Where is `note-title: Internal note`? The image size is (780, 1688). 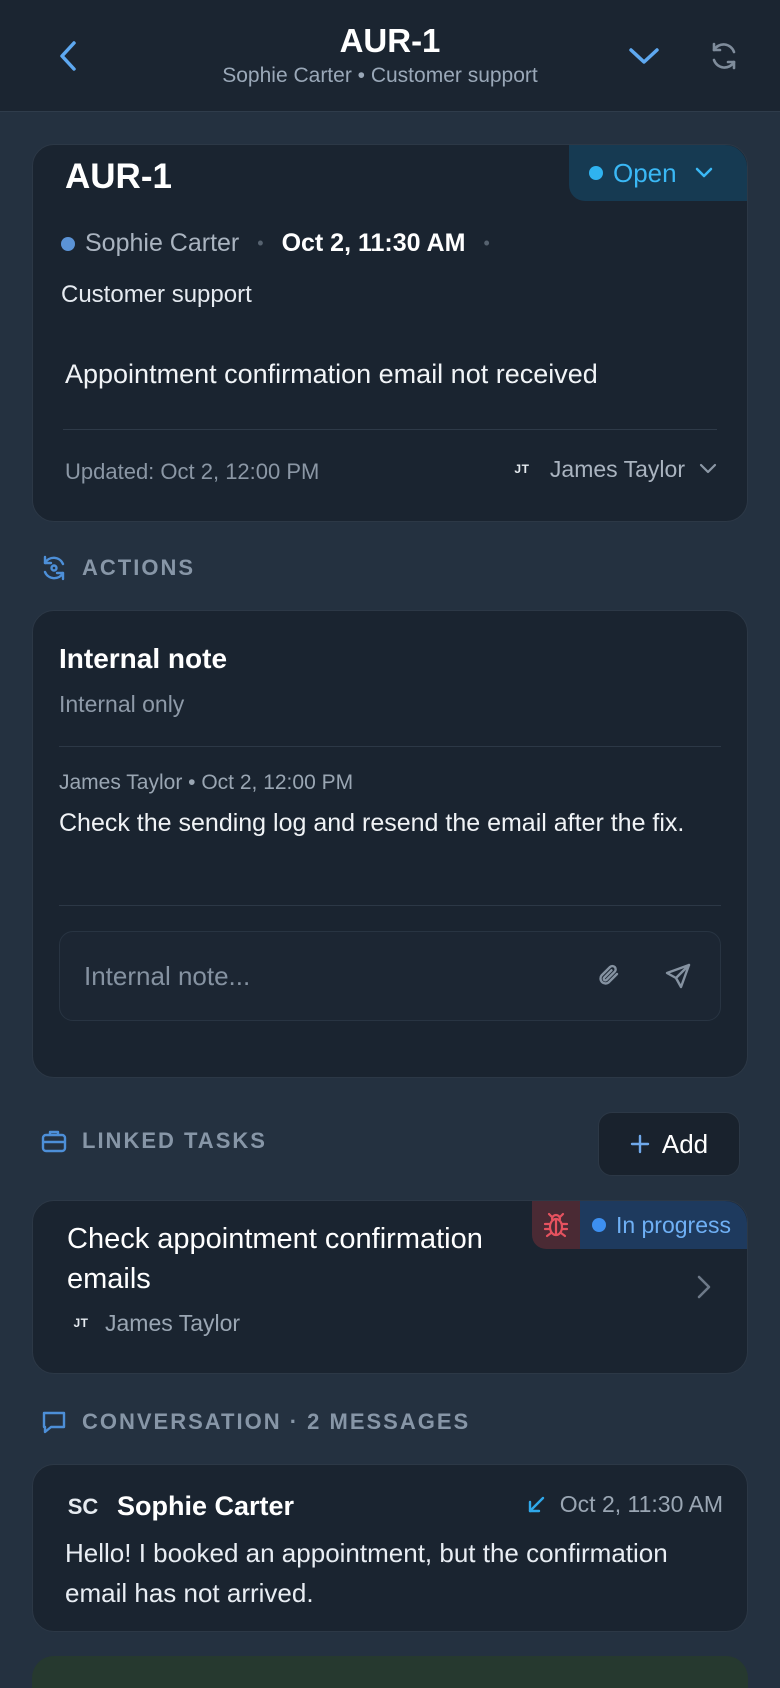
note-title: Internal note is located at coordinates (143, 658).